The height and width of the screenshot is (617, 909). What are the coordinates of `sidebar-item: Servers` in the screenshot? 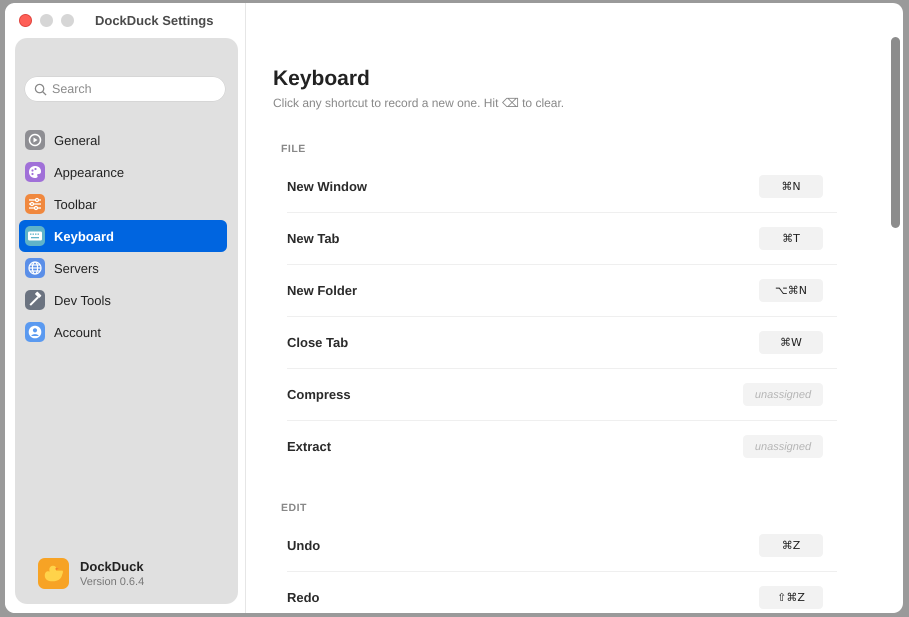 It's located at (123, 268).